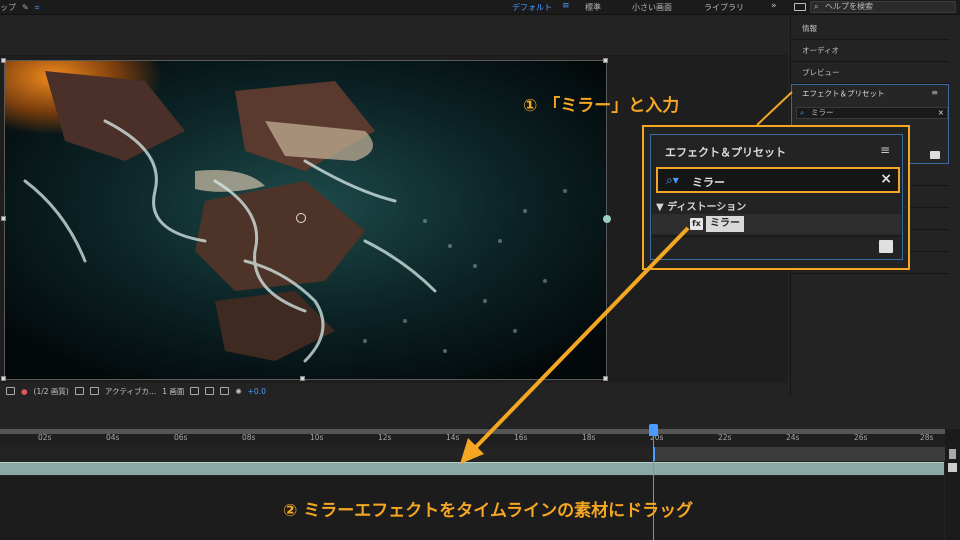  What do you see at coordinates (601, 106) in the screenshot?
I see `callout-step1: ① 「ミラー」と入力` at bounding box center [601, 106].